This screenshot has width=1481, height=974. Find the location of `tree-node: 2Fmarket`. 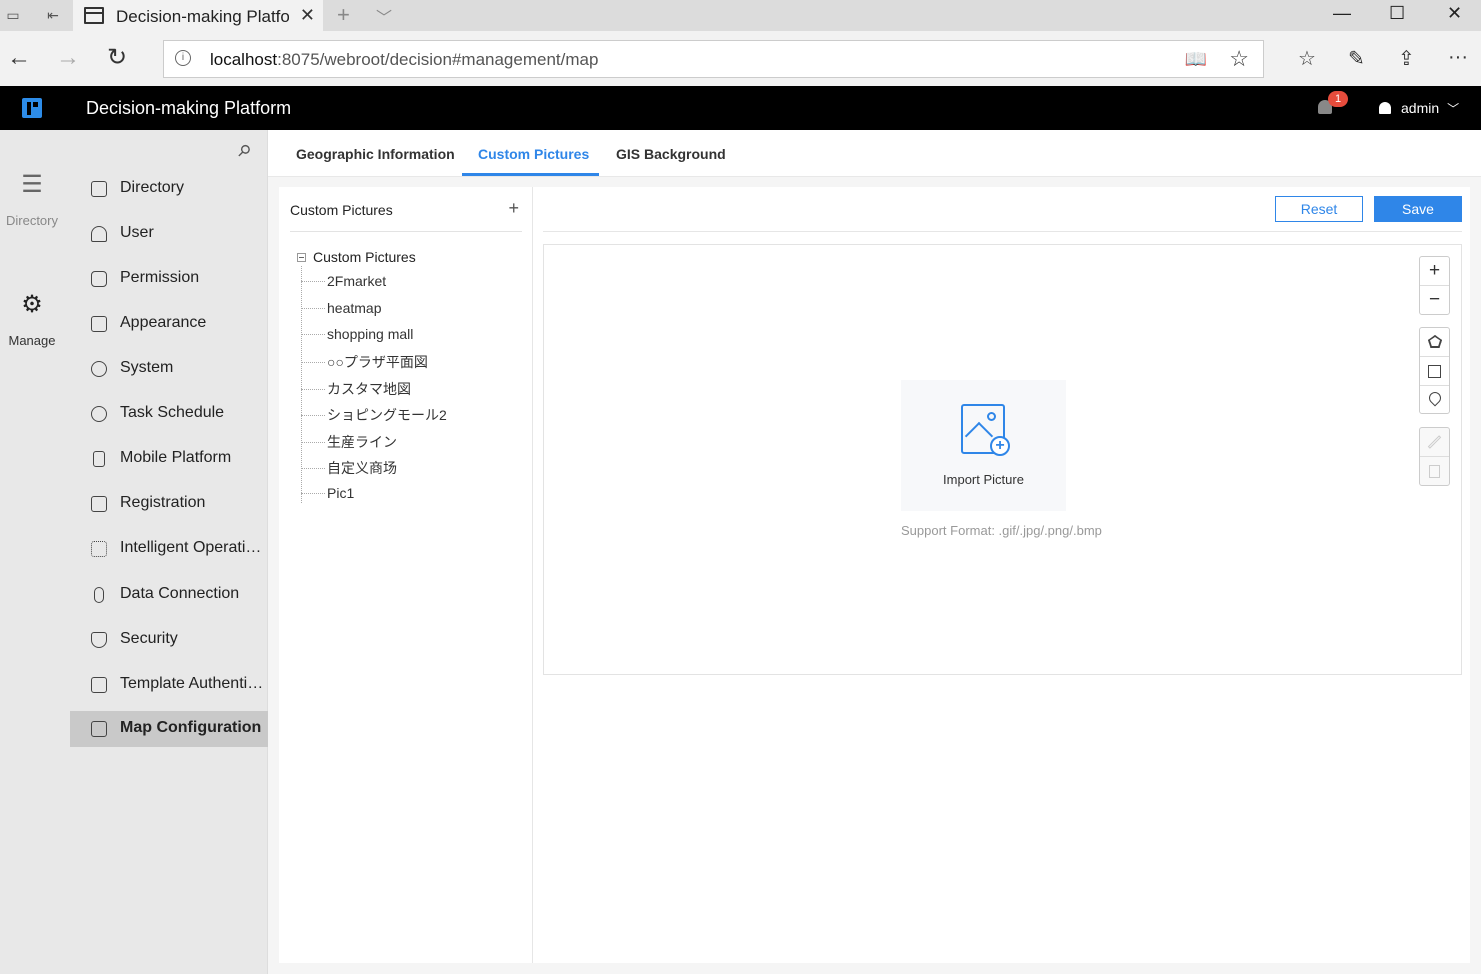

tree-node: 2Fmarket is located at coordinates (411, 284).